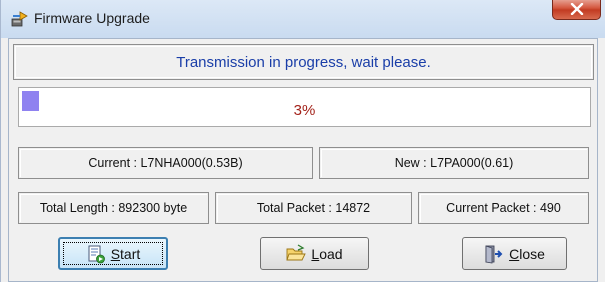  I want to click on progress-percent: 3%, so click(304, 110).